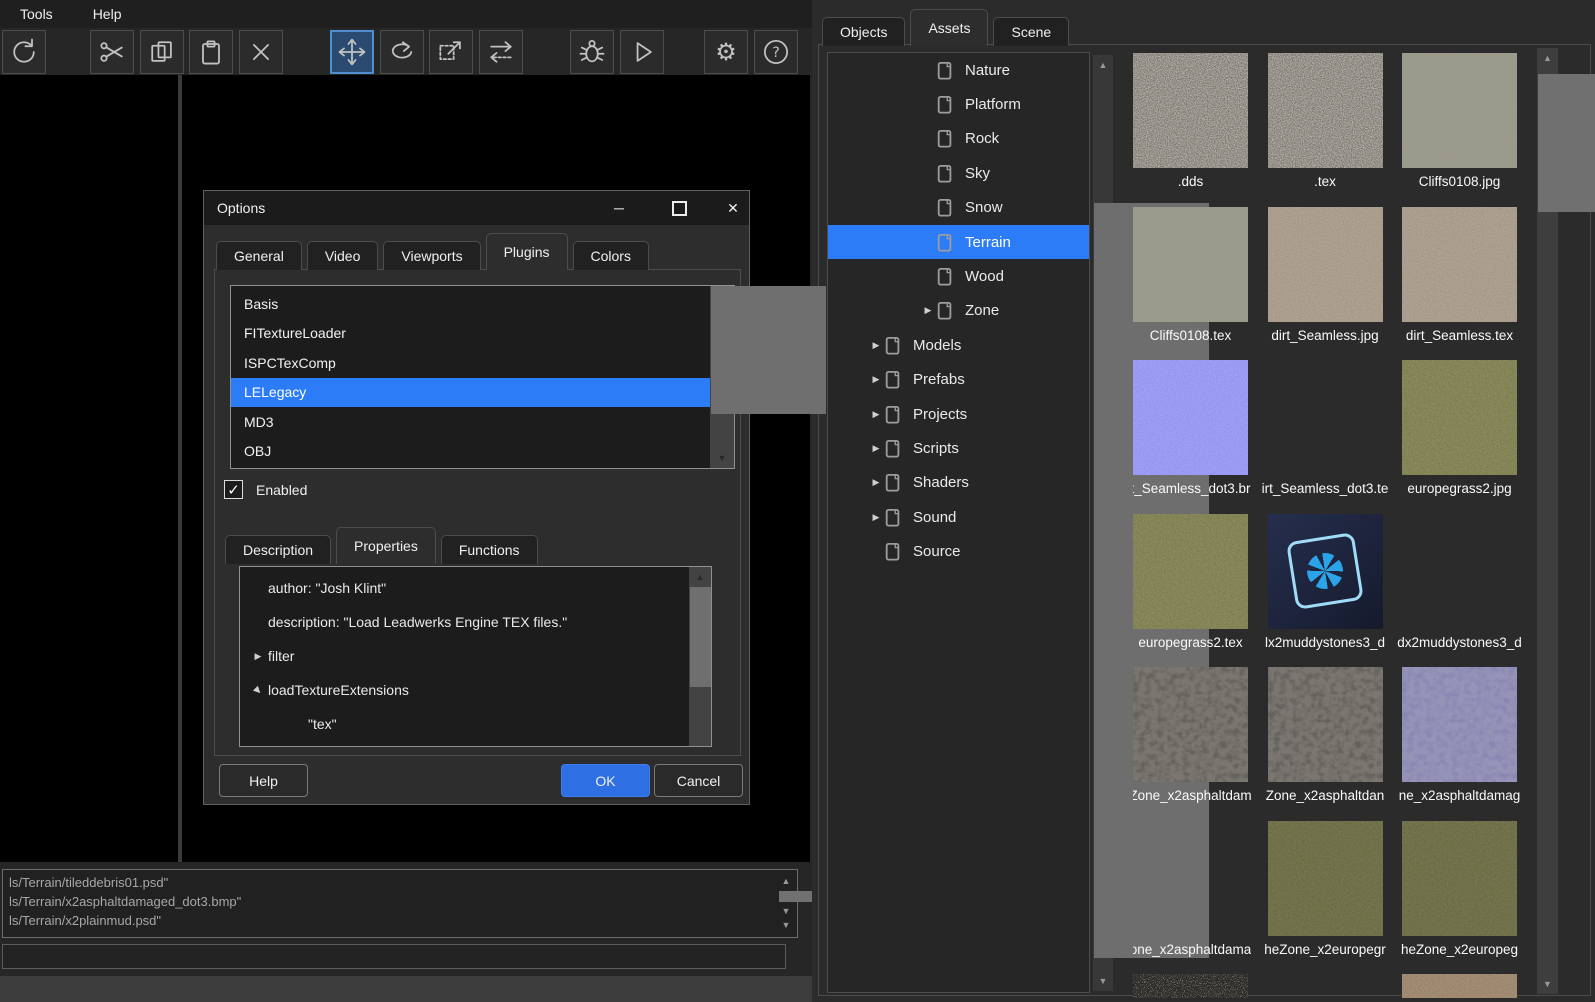  I want to click on plugin-item: Basis, so click(470, 304).